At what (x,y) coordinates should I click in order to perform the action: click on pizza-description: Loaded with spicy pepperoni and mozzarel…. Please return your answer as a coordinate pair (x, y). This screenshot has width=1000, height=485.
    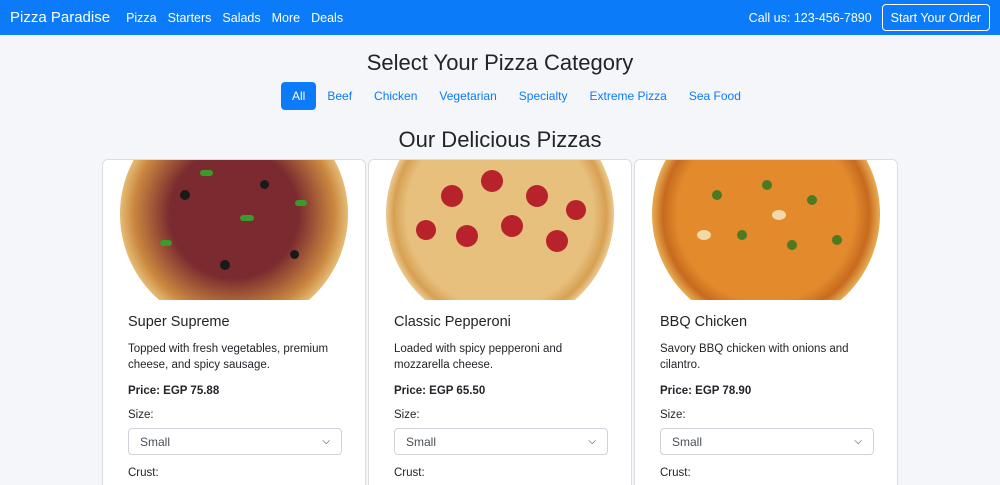
    Looking at the image, I should click on (478, 357).